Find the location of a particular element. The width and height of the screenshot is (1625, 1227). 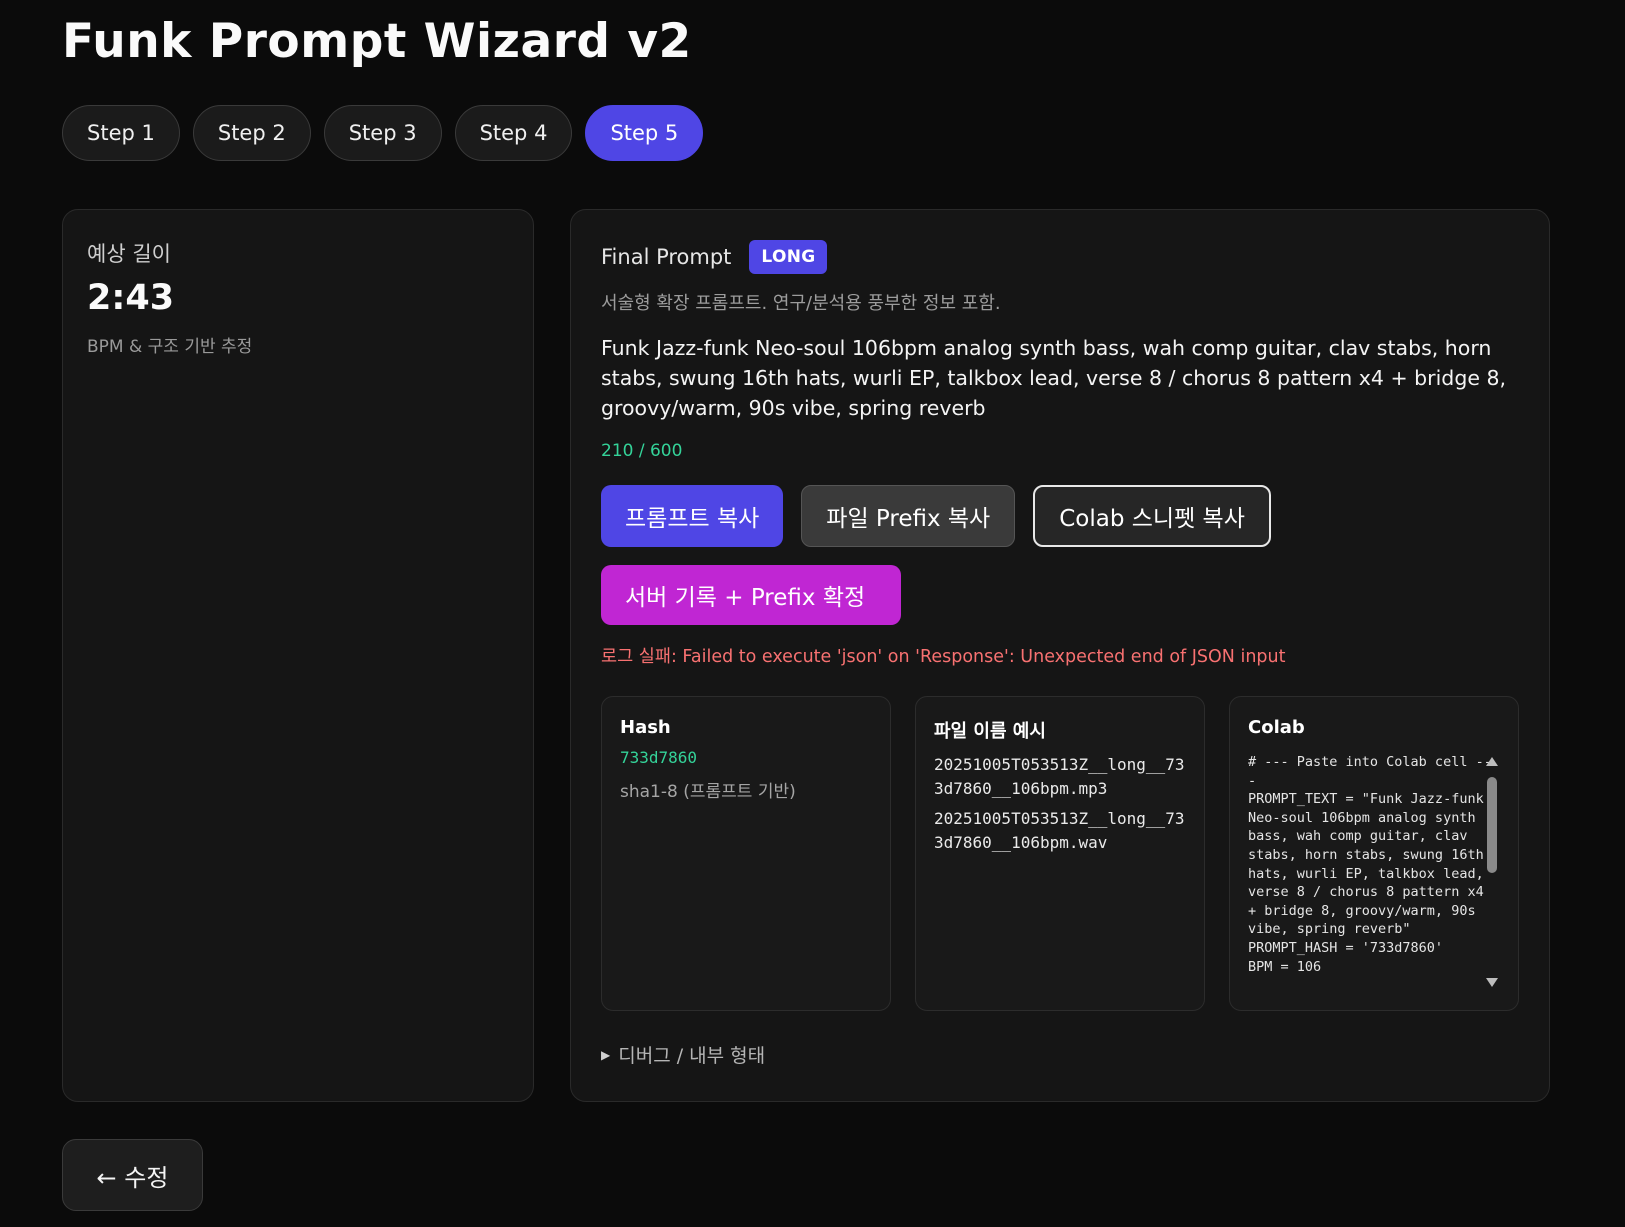

length-badge: LONG is located at coordinates (788, 257).